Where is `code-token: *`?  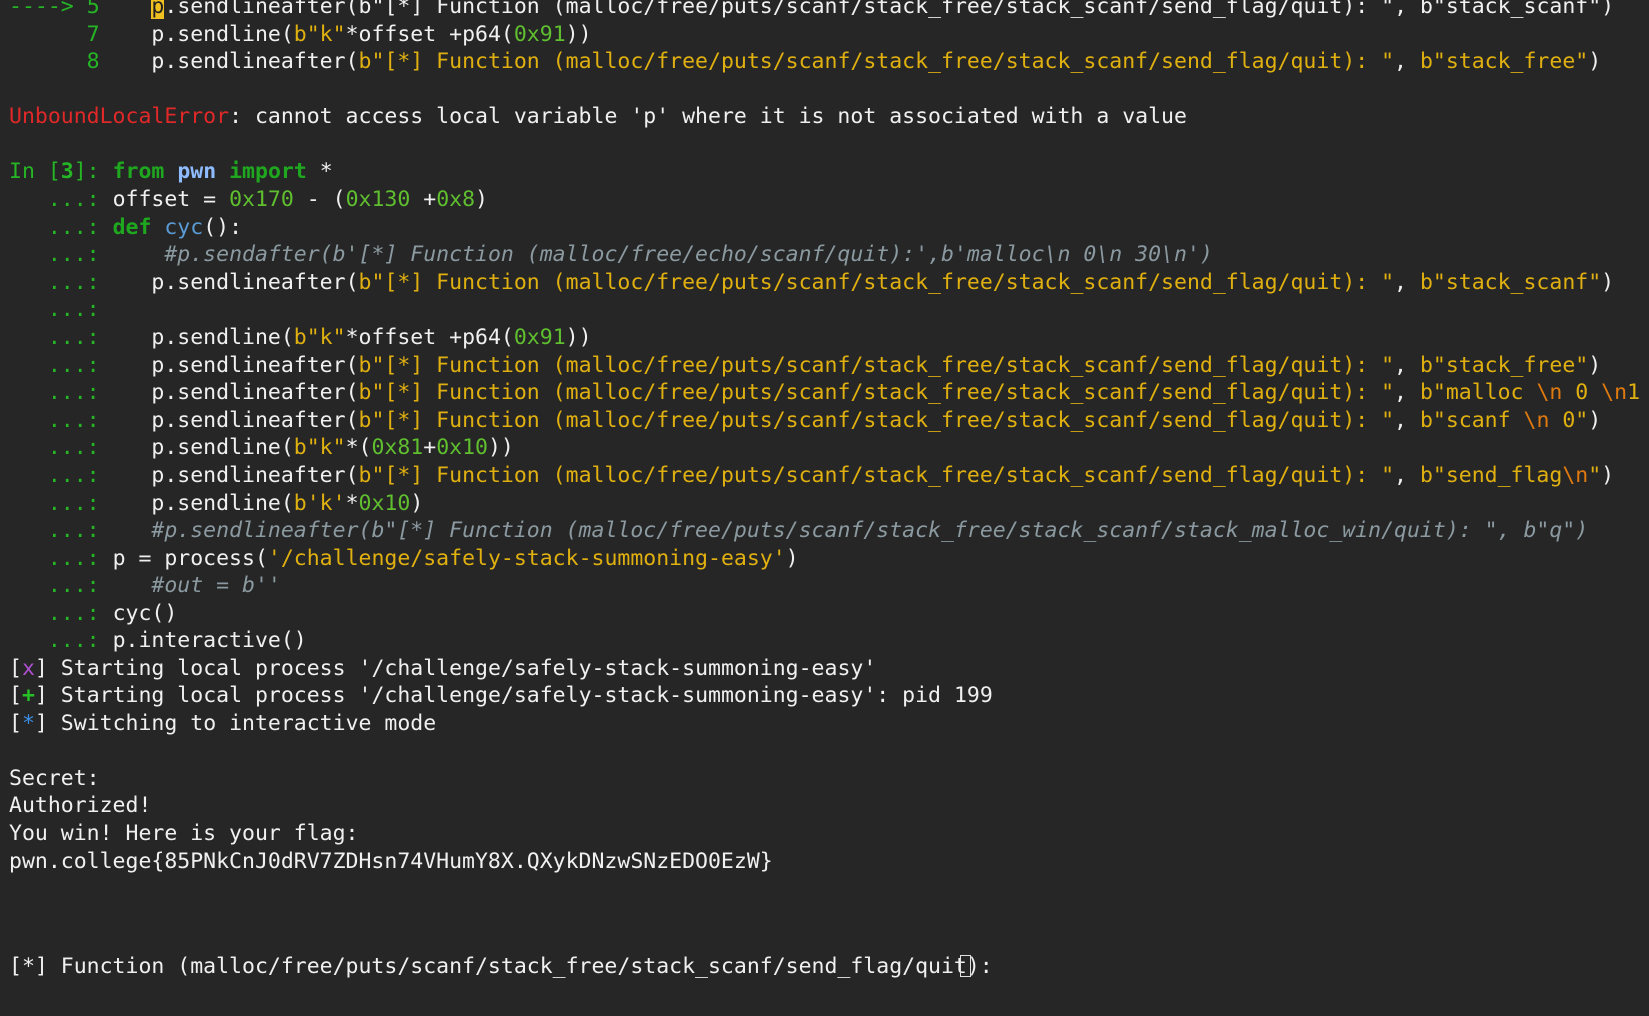
code-token: * is located at coordinates (352, 503).